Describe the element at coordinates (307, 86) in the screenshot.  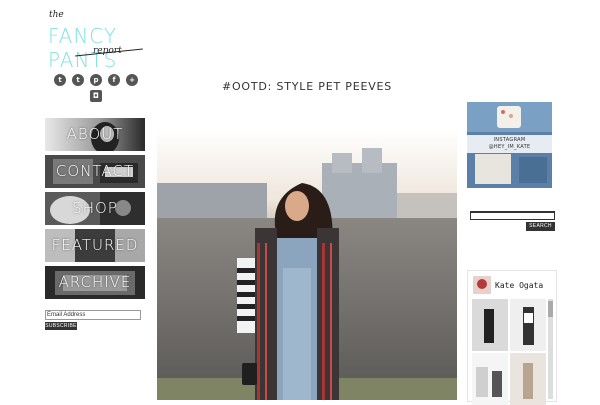
I see `post-title: #OOTD: STYLE PET PEEVES` at that location.